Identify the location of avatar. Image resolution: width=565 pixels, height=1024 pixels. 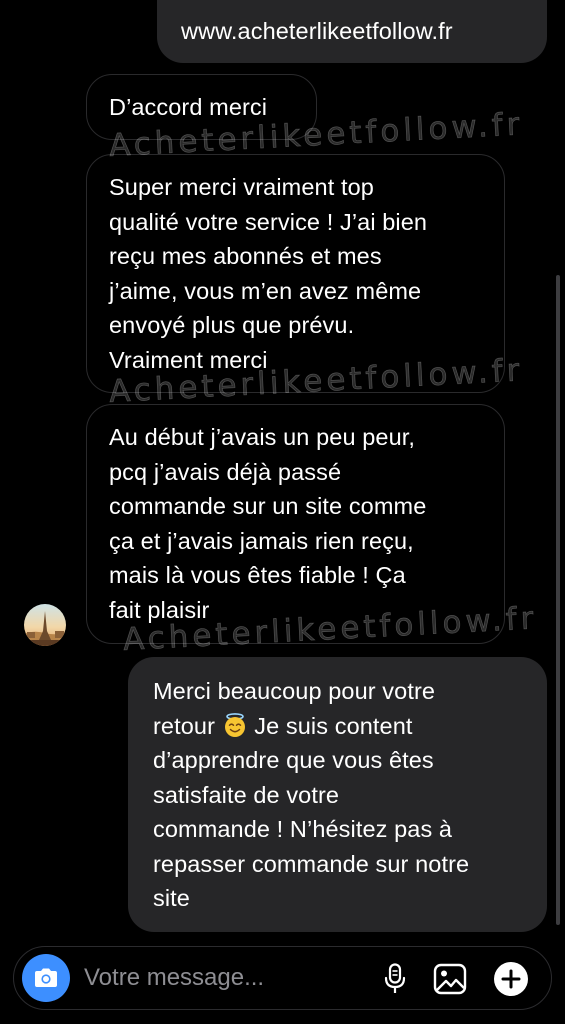
(45, 625).